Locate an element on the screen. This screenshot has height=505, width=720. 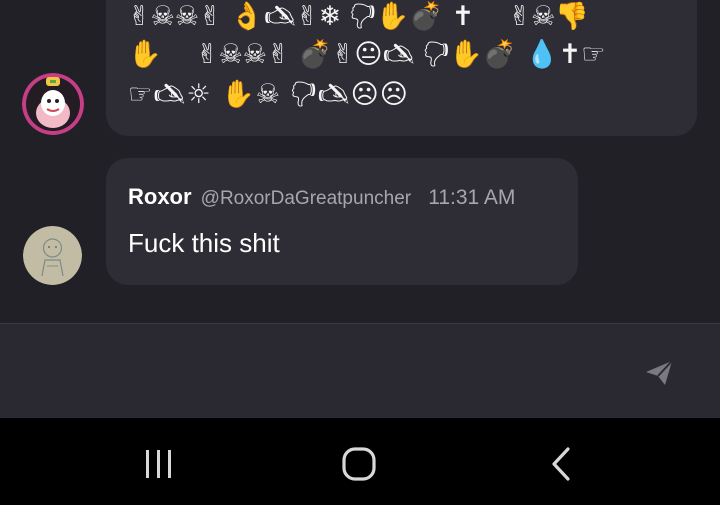
recent-apps-button is located at coordinates (159, 464).